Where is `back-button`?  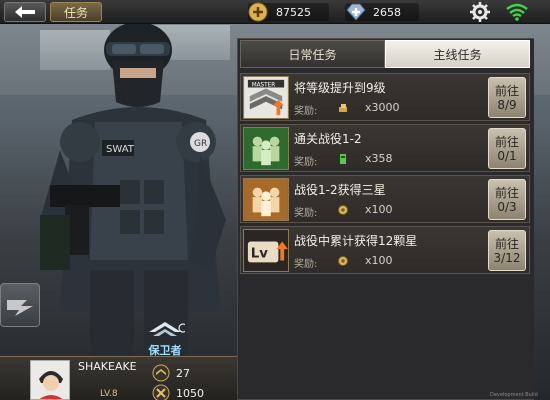 back-button is located at coordinates (25, 12).